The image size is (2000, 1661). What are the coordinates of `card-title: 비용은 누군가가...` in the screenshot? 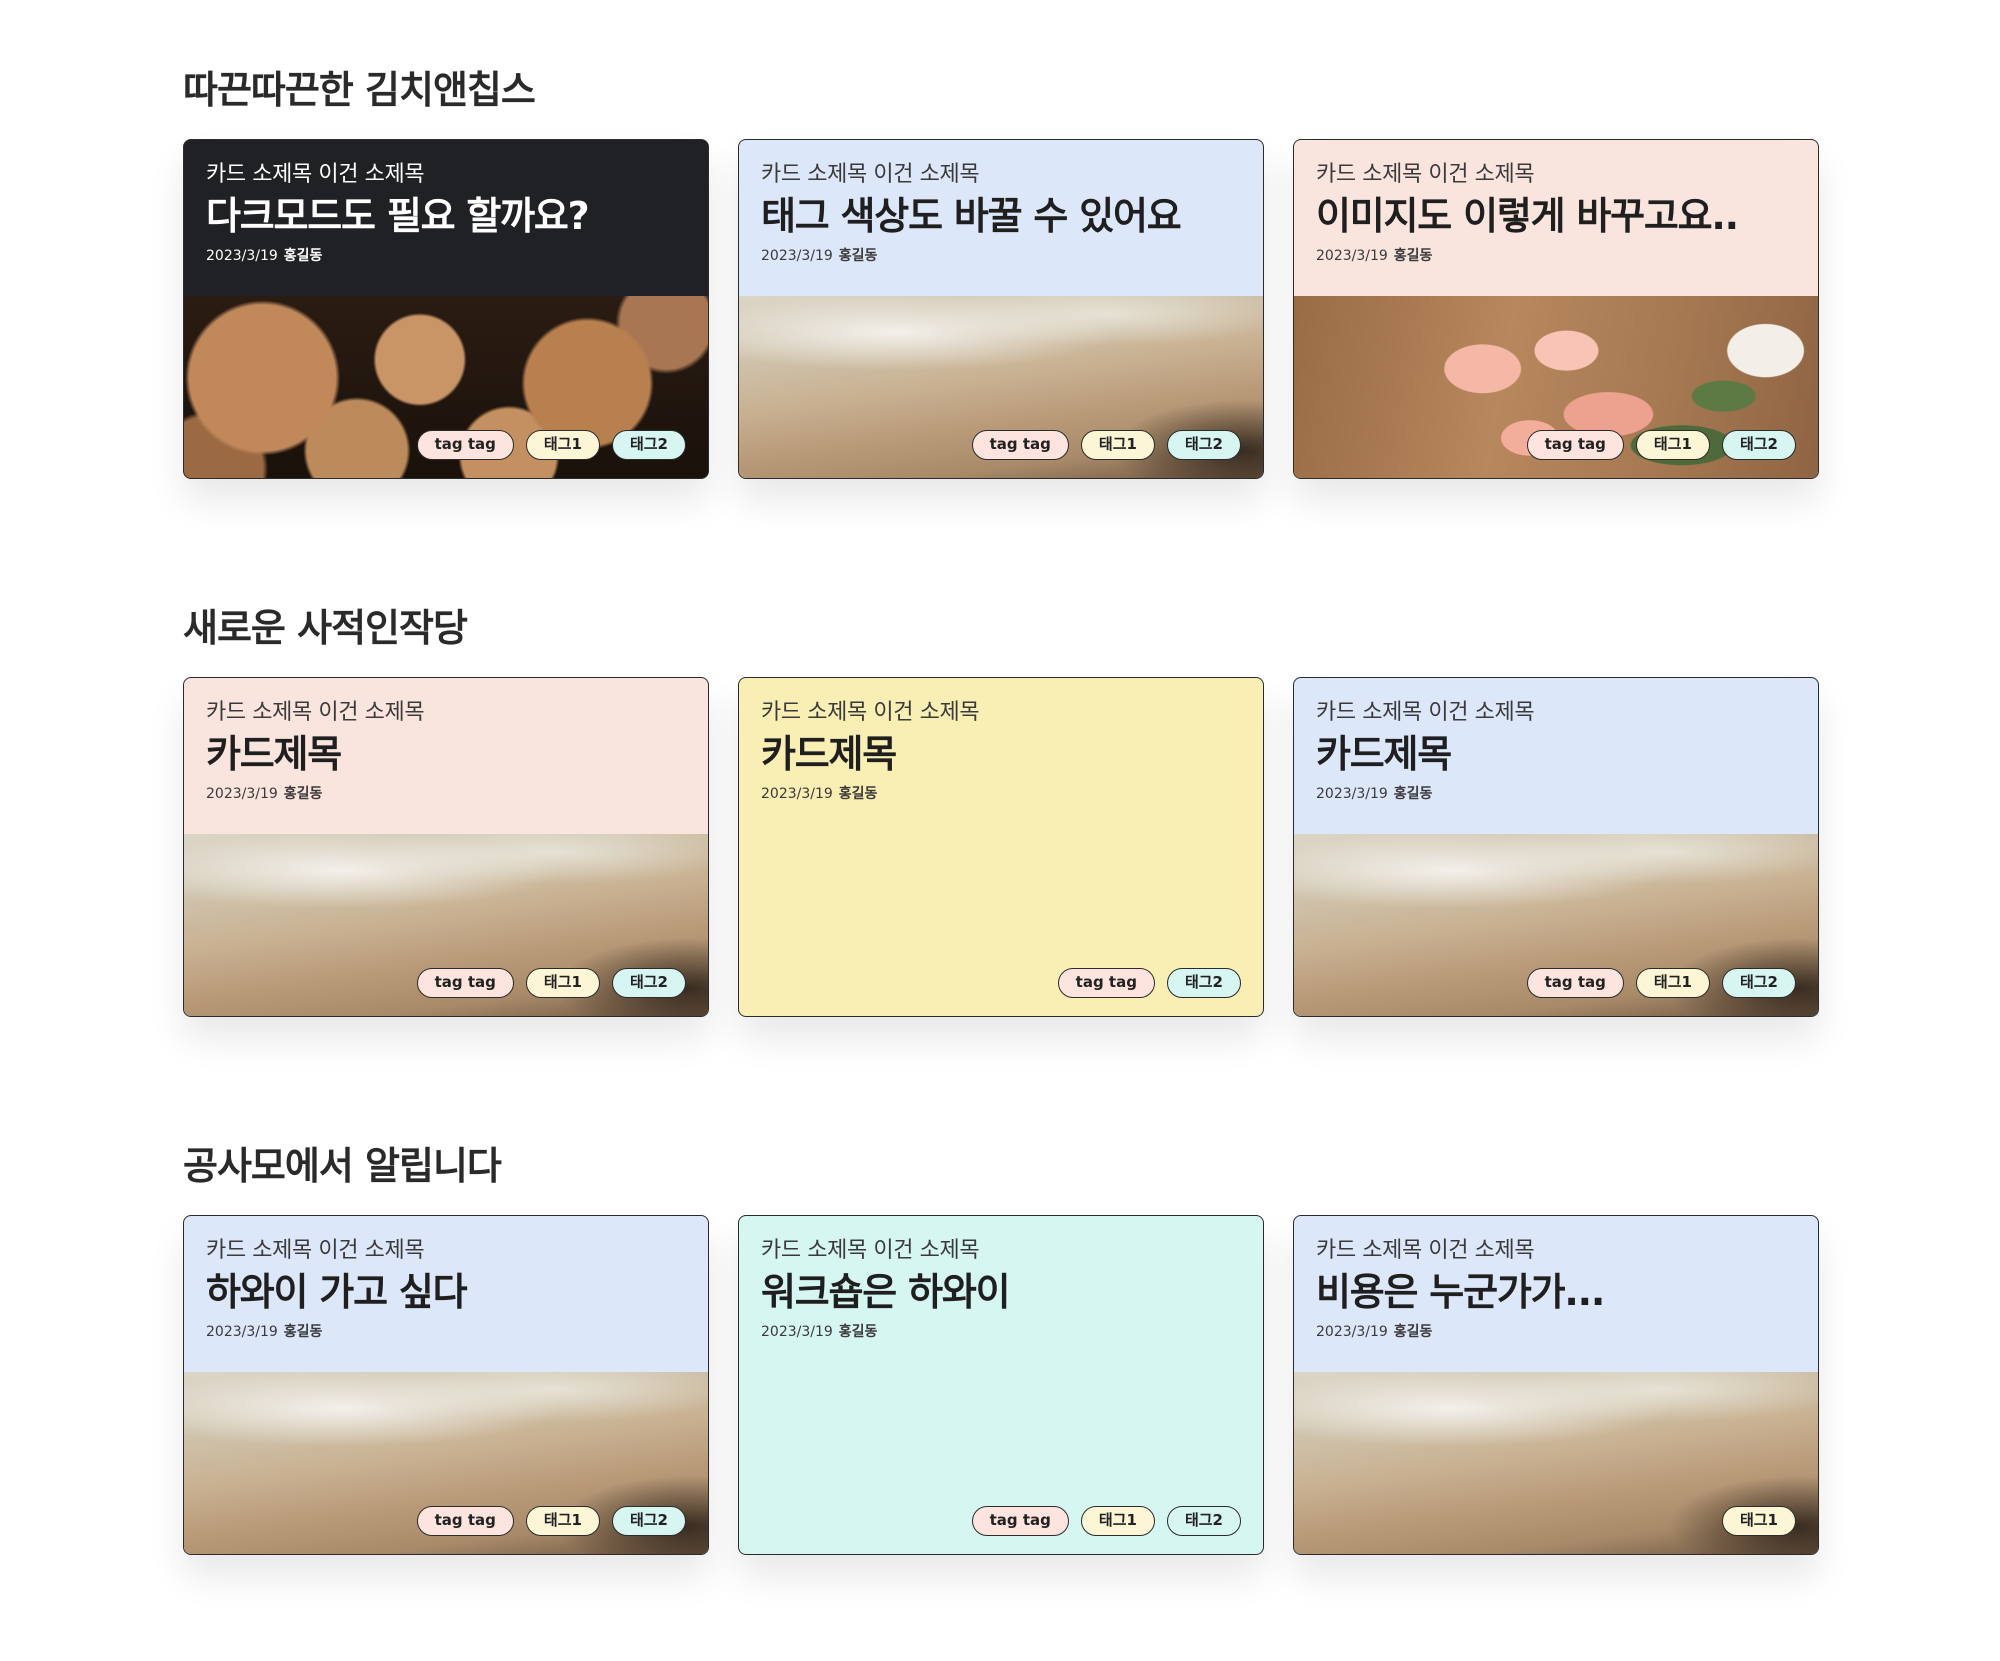 It's located at (1460, 1292).